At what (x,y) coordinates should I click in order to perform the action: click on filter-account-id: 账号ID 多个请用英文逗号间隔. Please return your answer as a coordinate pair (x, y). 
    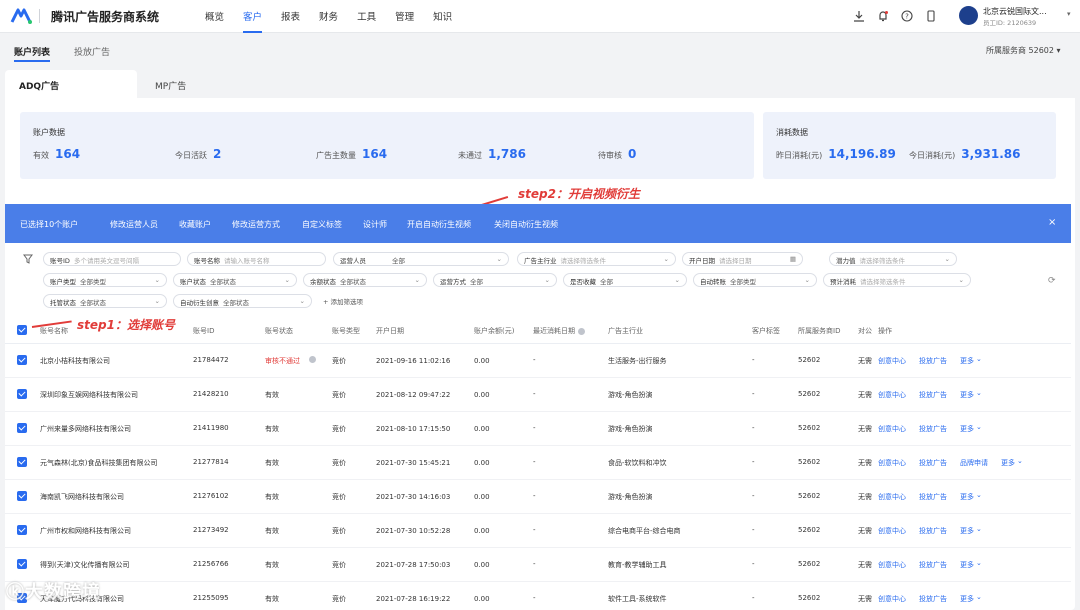
    Looking at the image, I should click on (112, 259).